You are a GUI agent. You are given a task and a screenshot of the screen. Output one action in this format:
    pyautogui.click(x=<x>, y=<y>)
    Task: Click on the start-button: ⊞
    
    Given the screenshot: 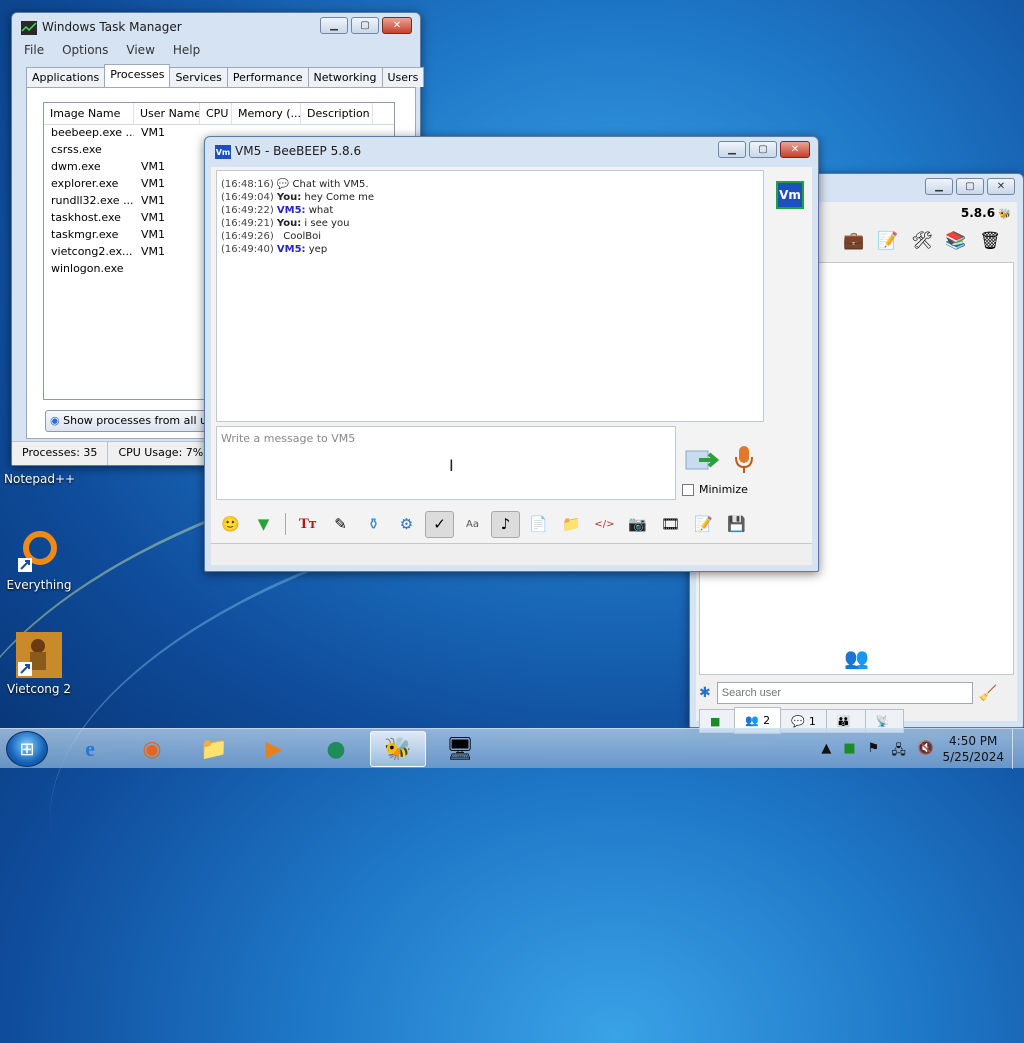 What is the action you would take?
    pyautogui.click(x=27, y=749)
    